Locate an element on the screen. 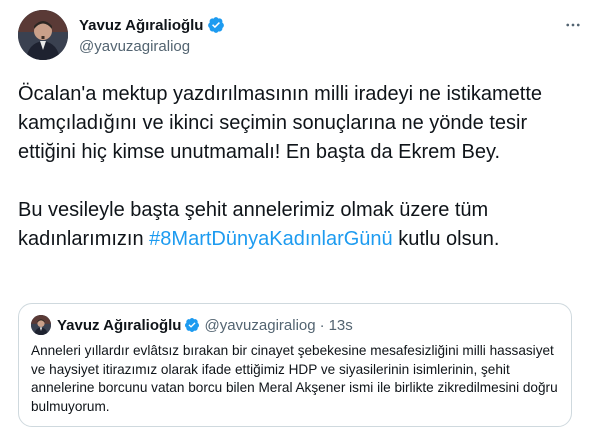 This screenshot has width=598, height=442. quoted-author-avatar is located at coordinates (41, 325).